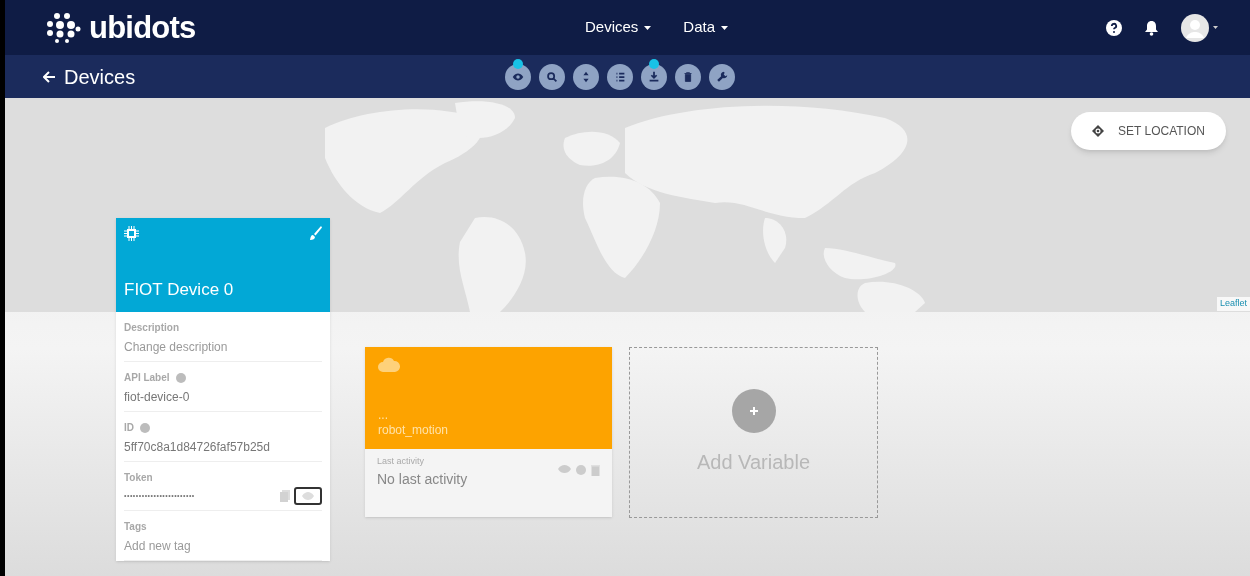 Image resolution: width=1250 pixels, height=576 pixels. I want to click on plus-icon, so click(753, 410).